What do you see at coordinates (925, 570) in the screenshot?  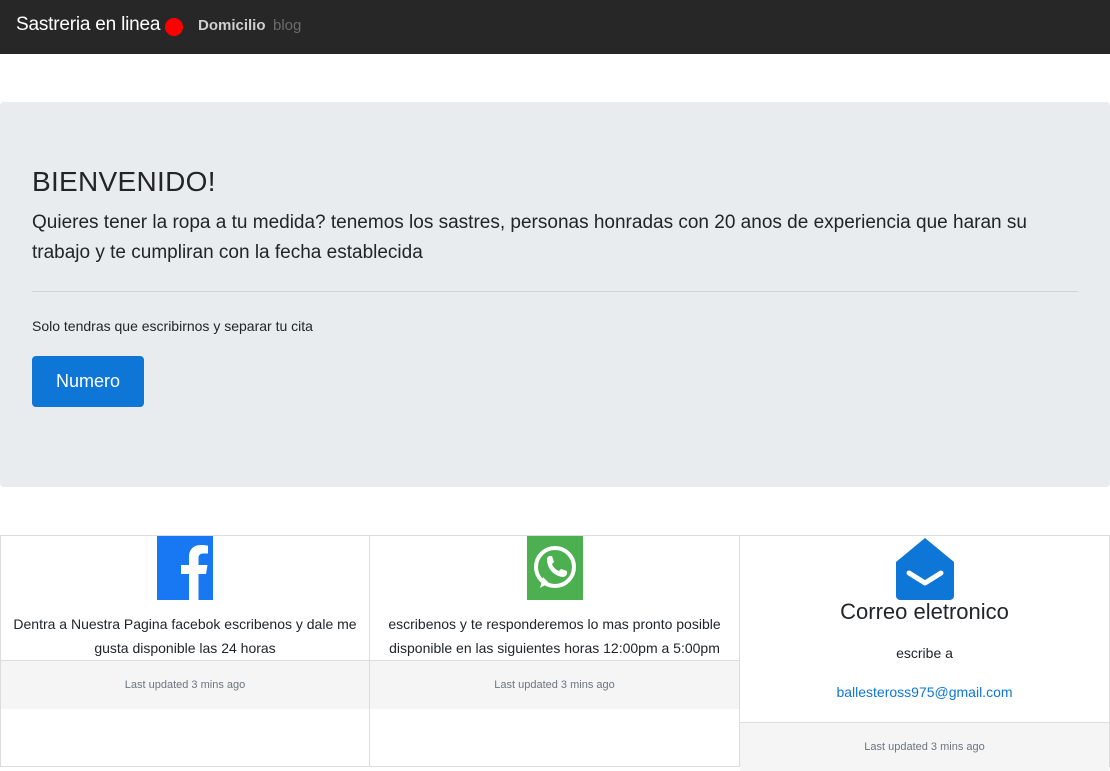 I see `envelope-open-icon` at bounding box center [925, 570].